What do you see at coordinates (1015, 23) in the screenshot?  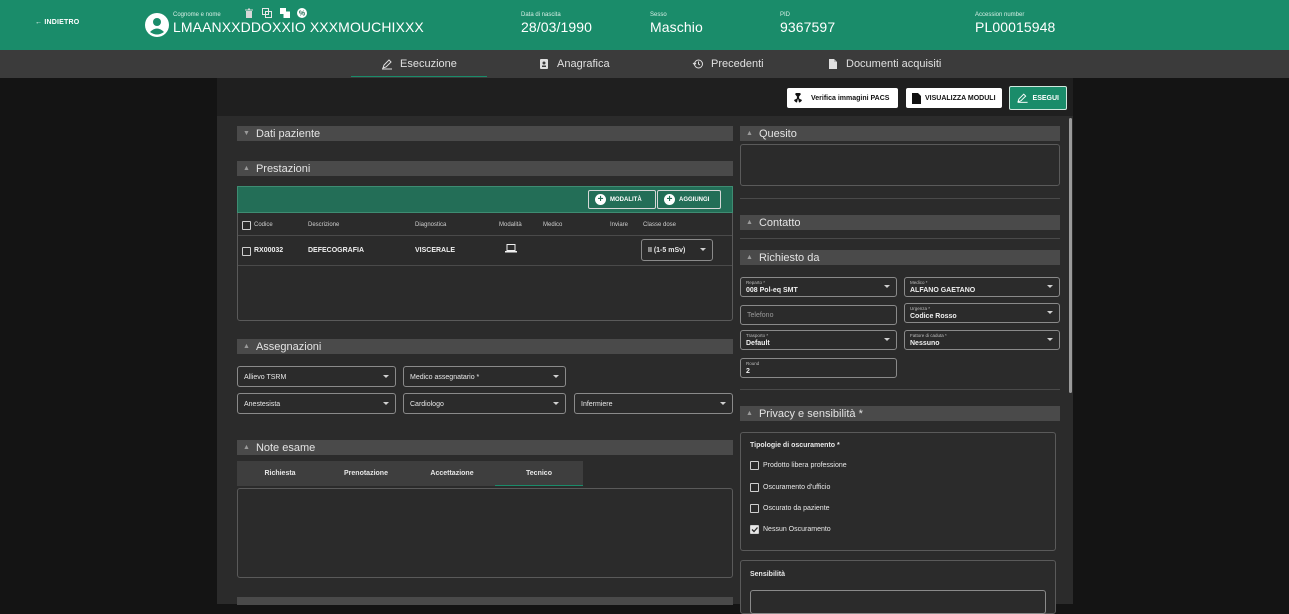 I see `accession-number: Accession number PL00015948` at bounding box center [1015, 23].